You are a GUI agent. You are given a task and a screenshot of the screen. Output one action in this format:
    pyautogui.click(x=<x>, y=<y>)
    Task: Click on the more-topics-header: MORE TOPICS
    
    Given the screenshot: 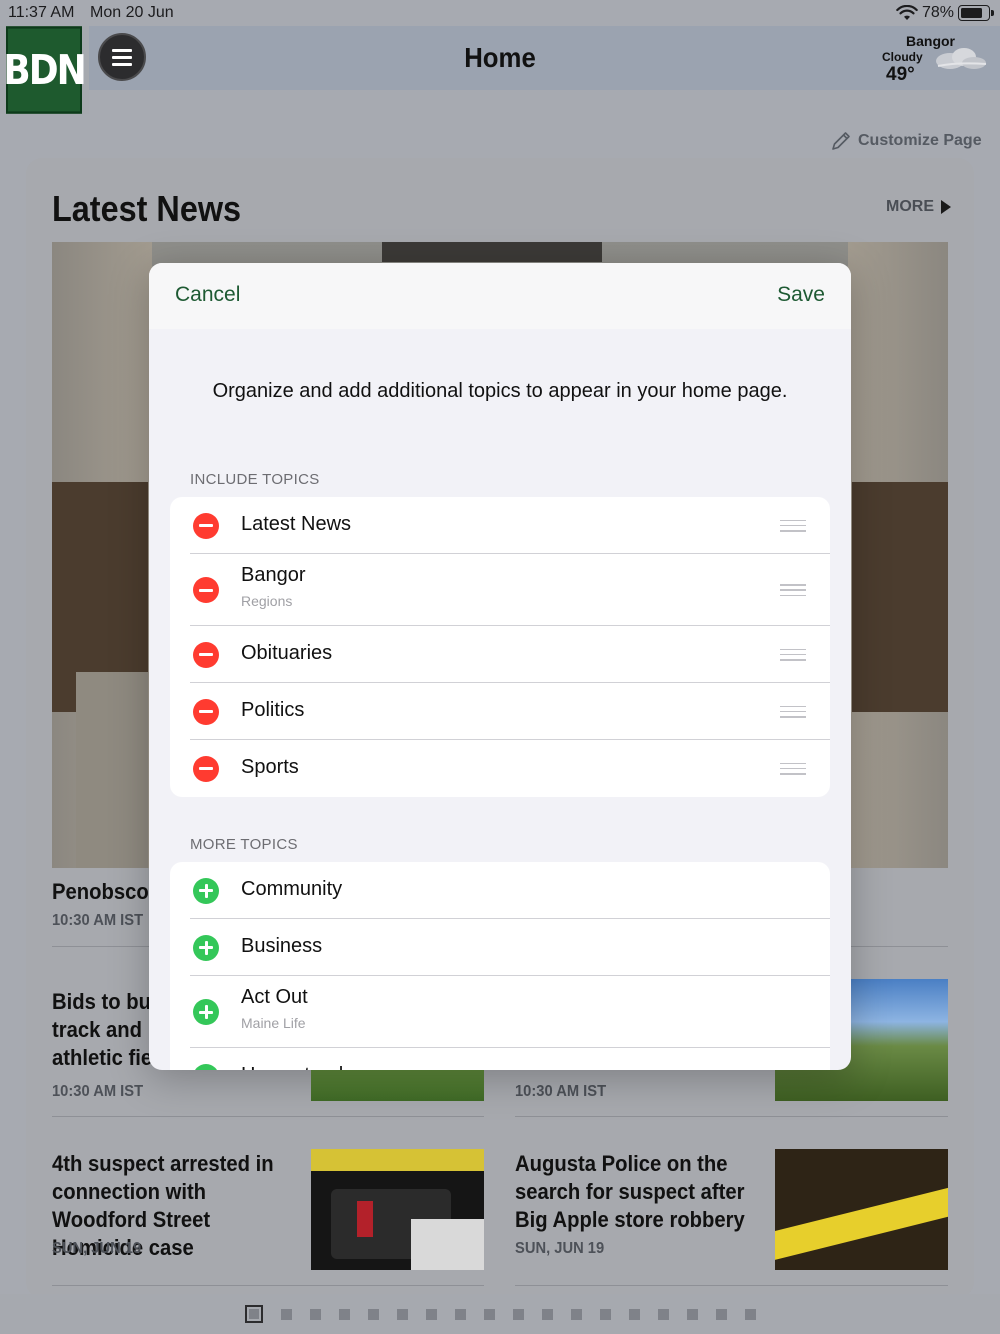 What is the action you would take?
    pyautogui.click(x=244, y=844)
    